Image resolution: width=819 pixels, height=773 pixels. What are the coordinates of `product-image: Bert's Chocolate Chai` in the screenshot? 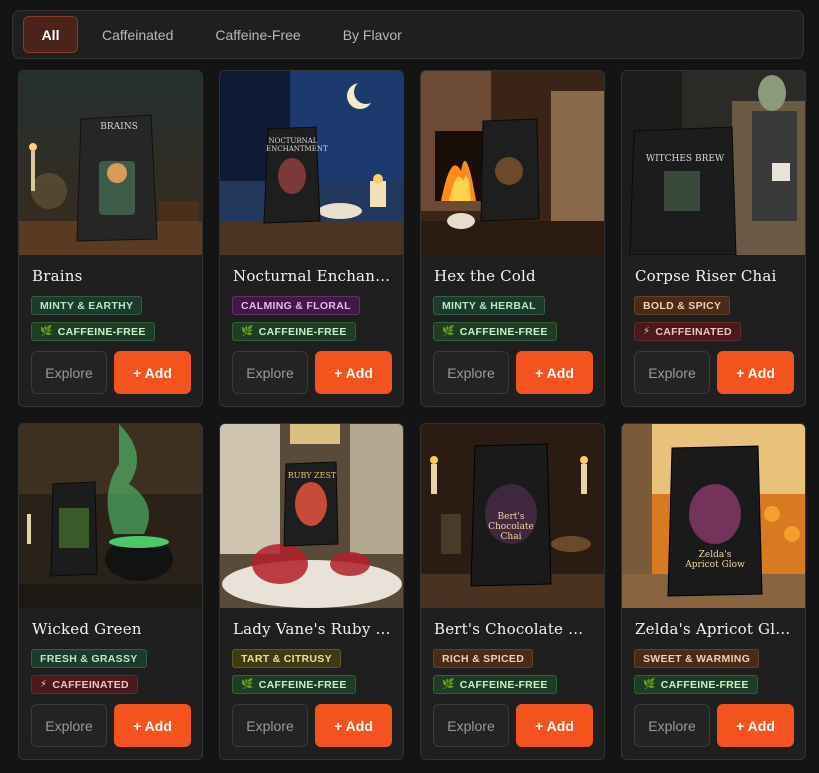 It's located at (512, 516).